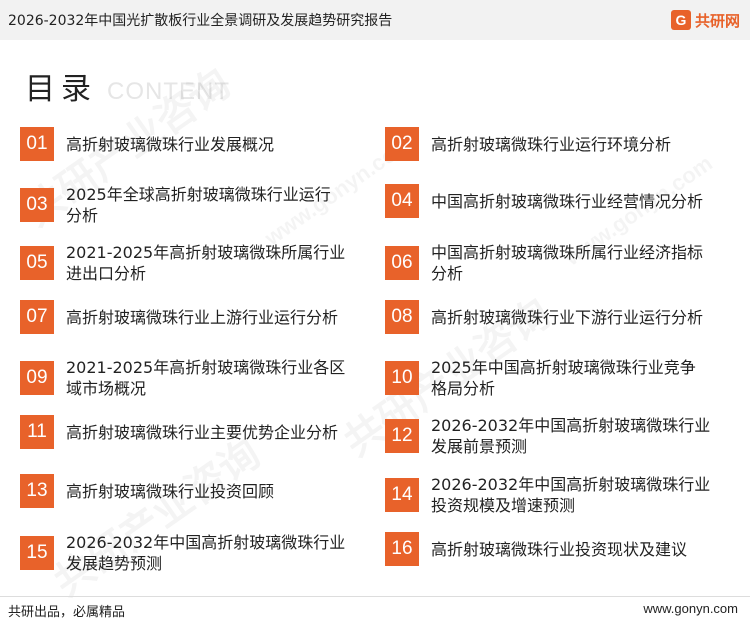 The image size is (750, 622). I want to click on toc-item-number: 11, so click(37, 432).